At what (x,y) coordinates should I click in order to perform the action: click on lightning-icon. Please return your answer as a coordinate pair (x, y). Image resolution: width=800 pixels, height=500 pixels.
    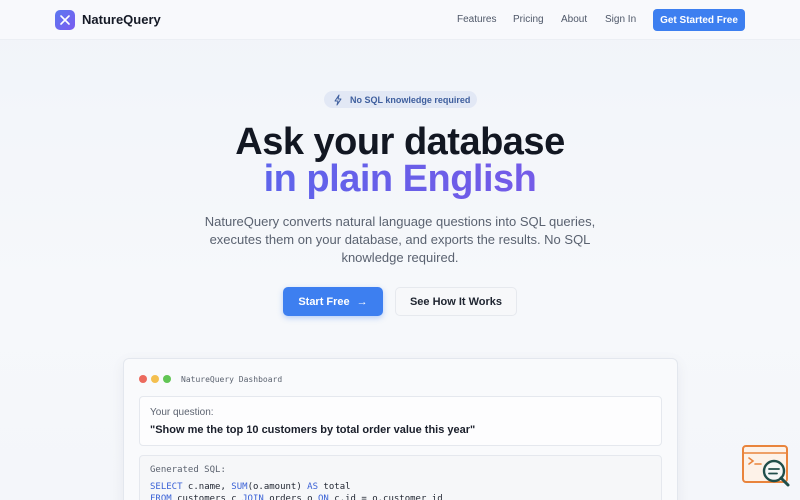
    Looking at the image, I should click on (338, 99).